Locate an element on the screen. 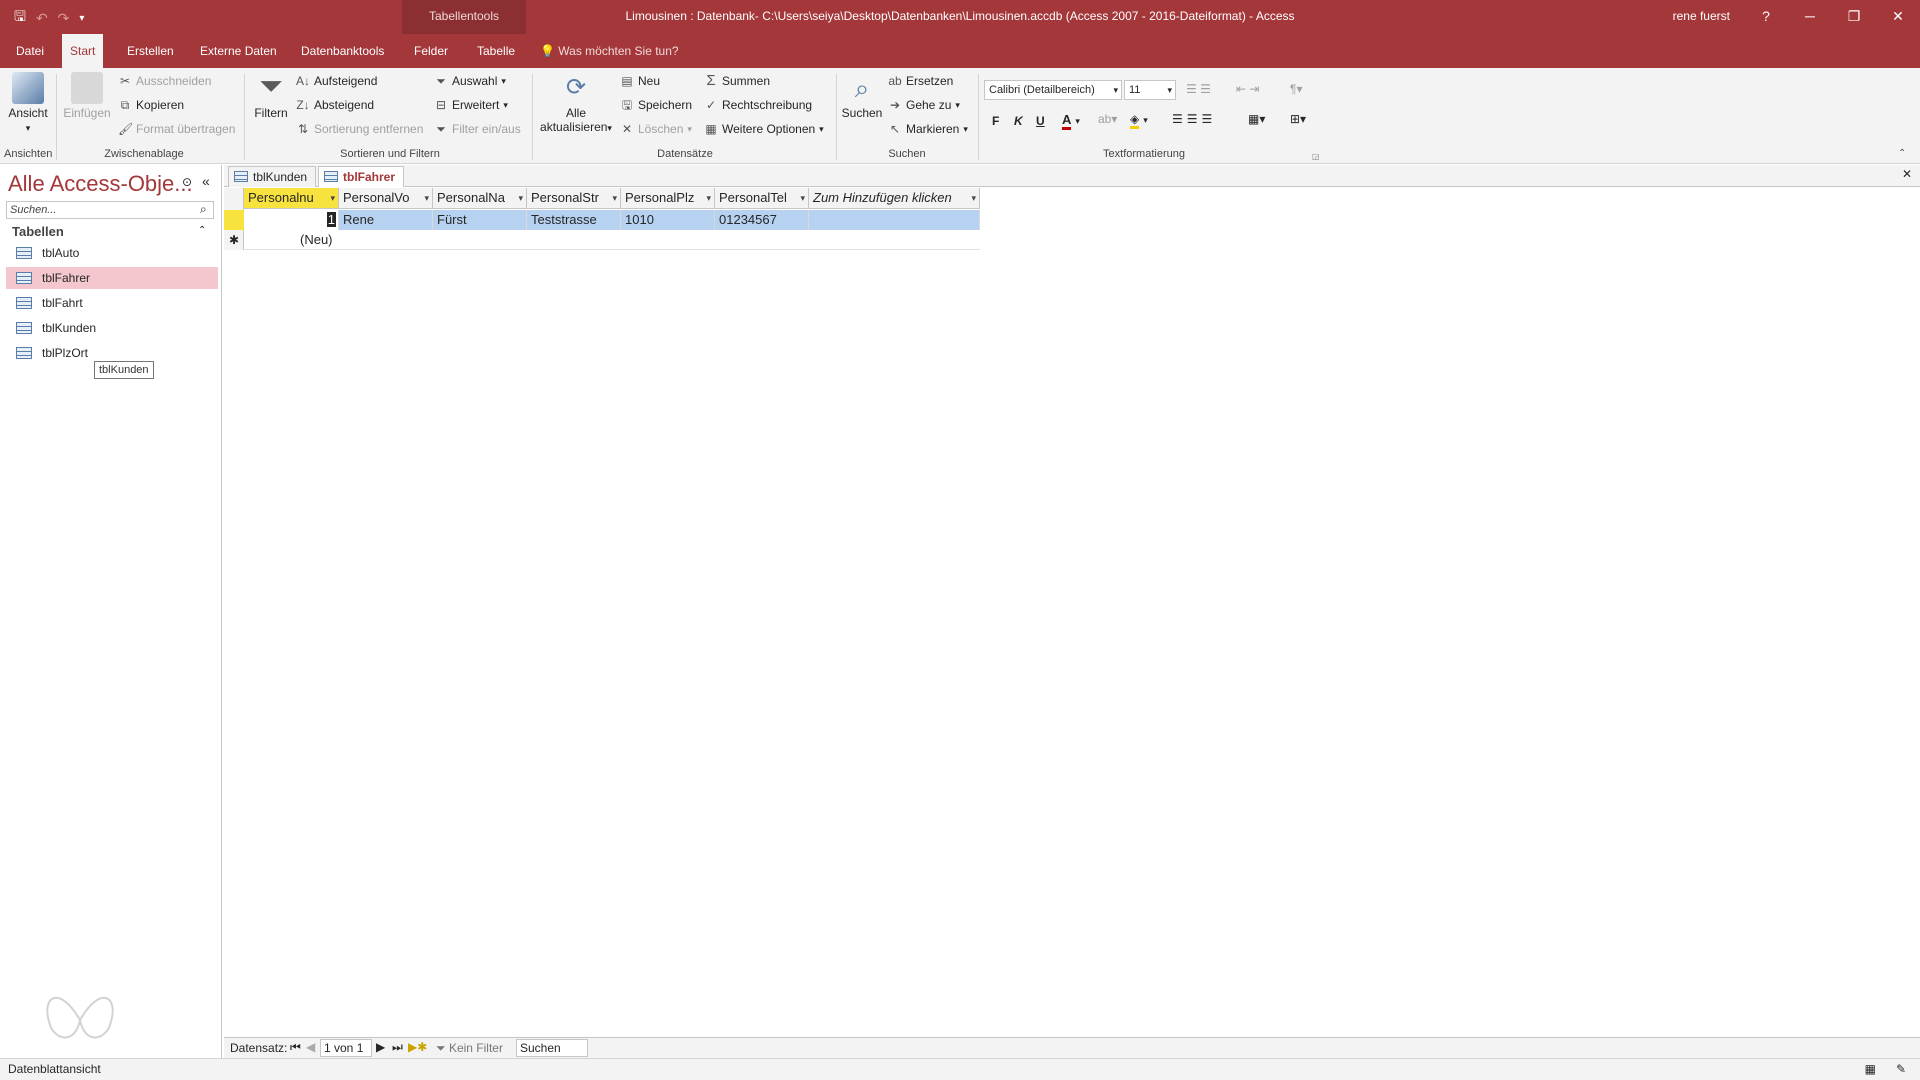 Image resolution: width=1920 pixels, height=1080 pixels. sort-descending-button: Z↓ Absteigend is located at coordinates (335, 105).